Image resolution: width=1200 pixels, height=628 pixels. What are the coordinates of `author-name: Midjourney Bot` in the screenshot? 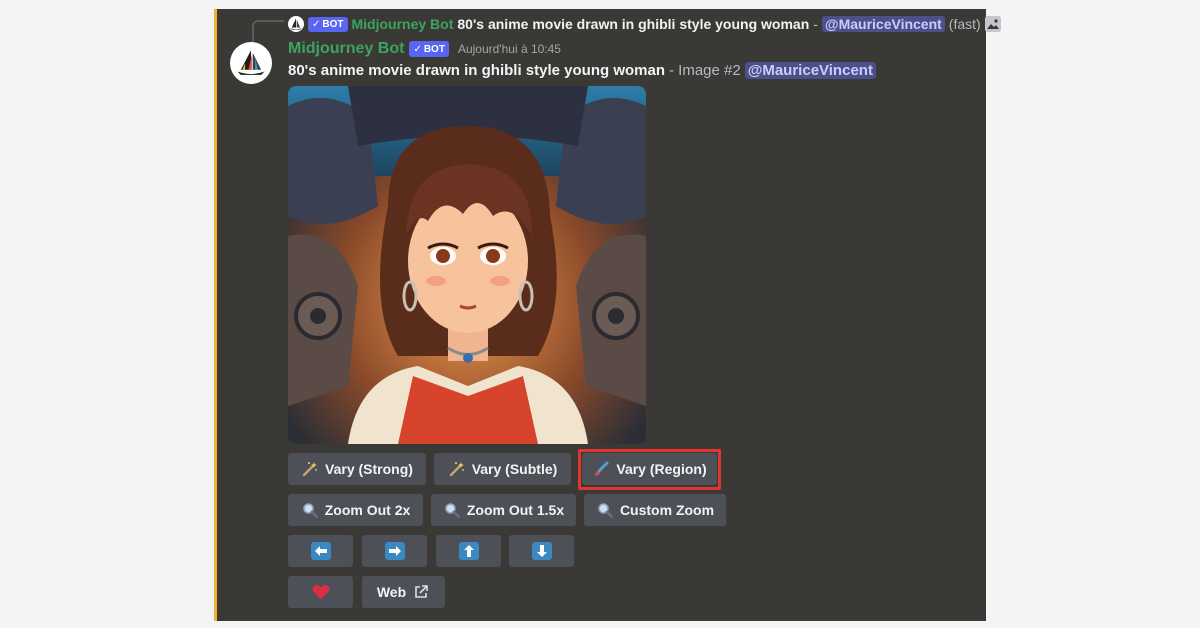 It's located at (346, 49).